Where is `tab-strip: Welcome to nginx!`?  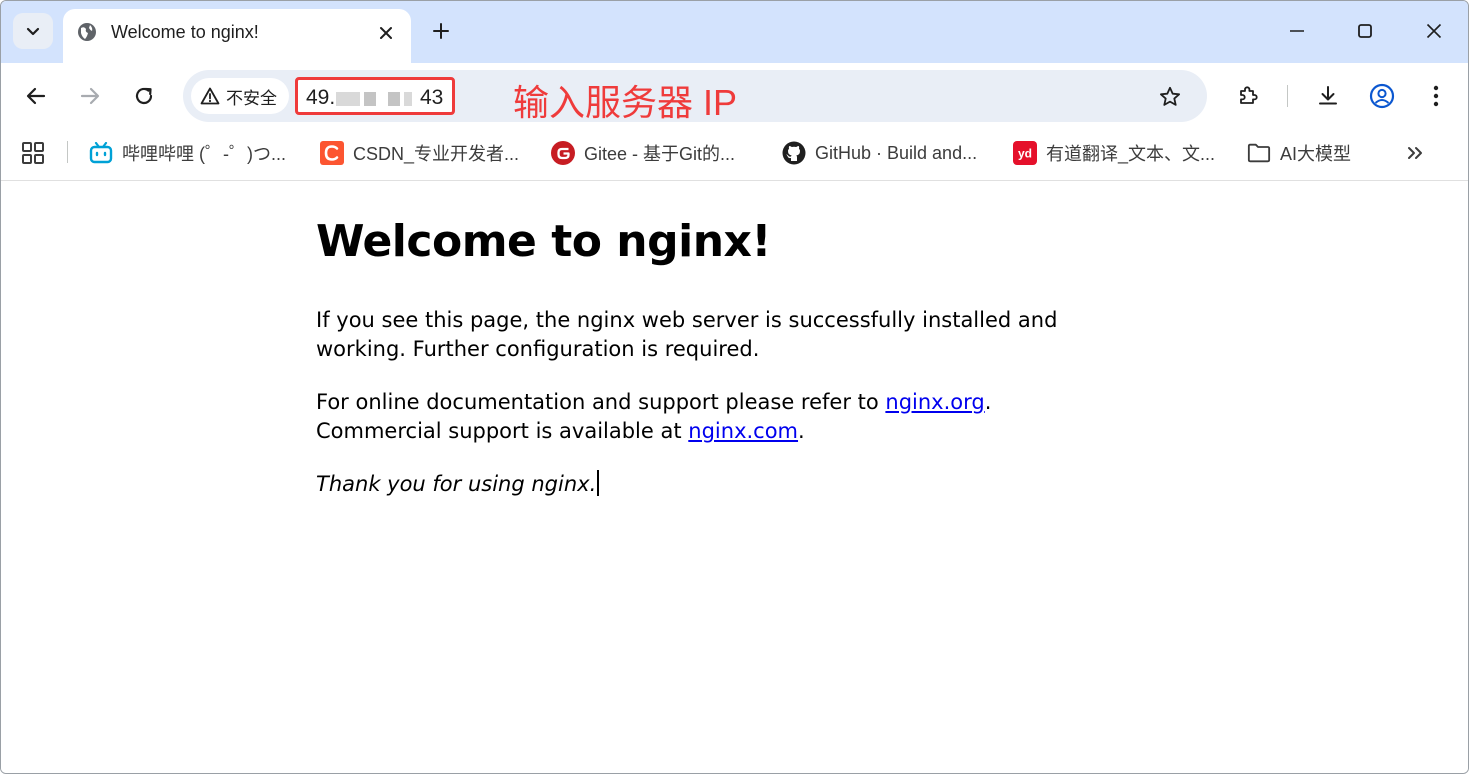 tab-strip: Welcome to nginx! is located at coordinates (734, 32).